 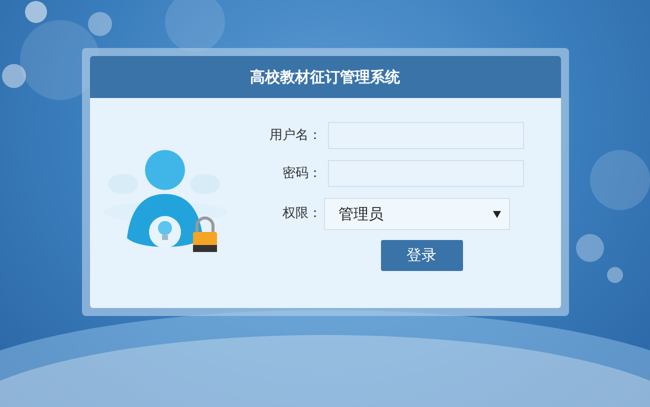 I want to click on field-label: 密码：, so click(x=302, y=173).